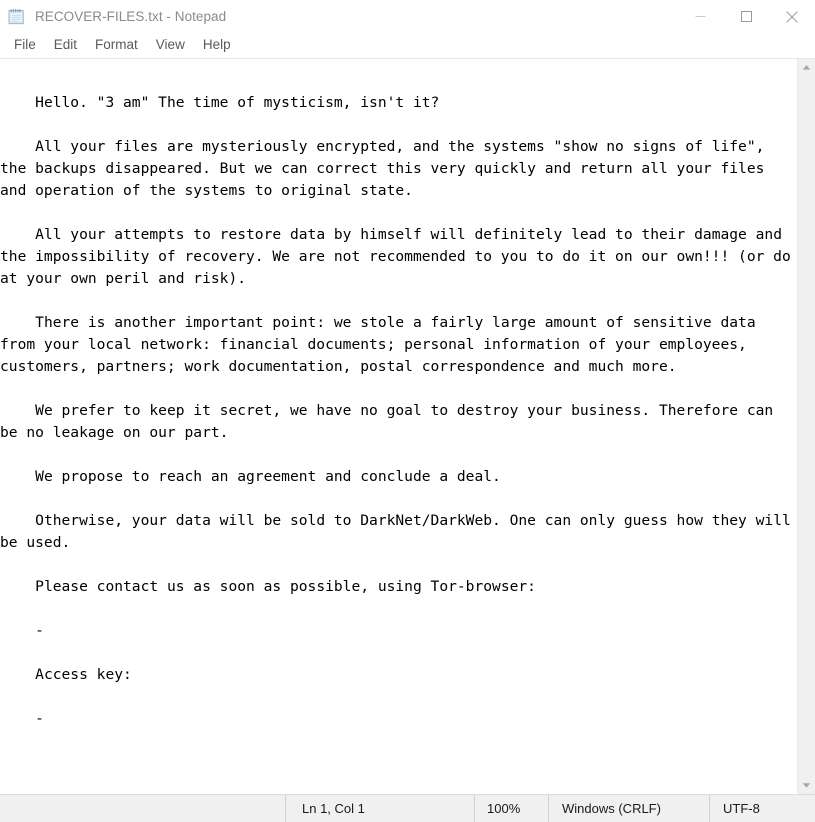 The image size is (815, 822). Describe the element at coordinates (170, 45) in the screenshot. I see `menu-item-view: View` at that location.